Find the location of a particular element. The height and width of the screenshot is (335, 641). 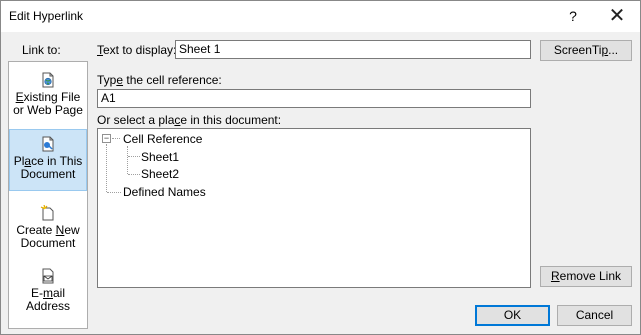

cancel-button: Cancel is located at coordinates (594, 315).